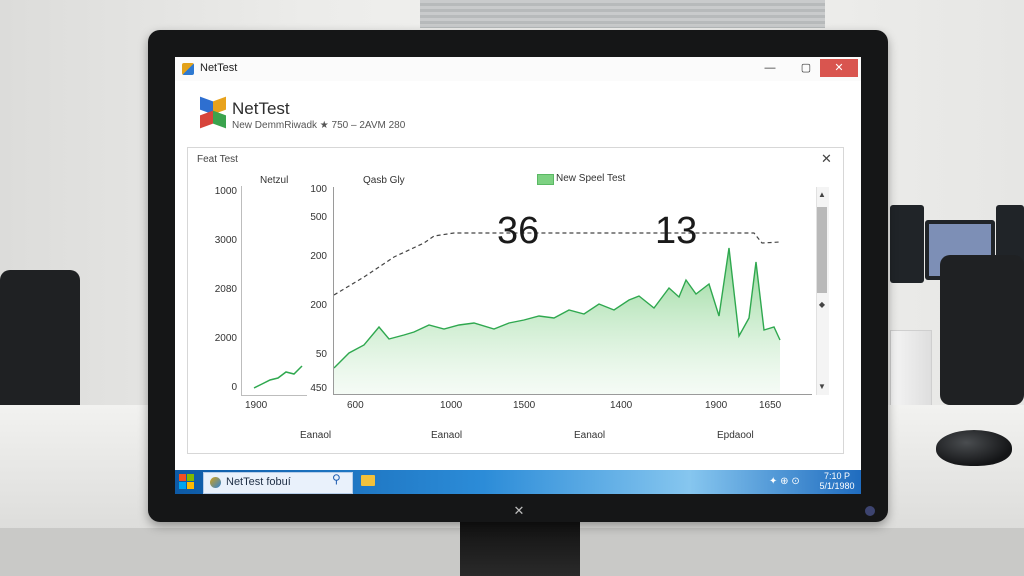 This screenshot has height=576, width=1024. What do you see at coordinates (839, 68) in the screenshot?
I see `close-button: ✕` at bounding box center [839, 68].